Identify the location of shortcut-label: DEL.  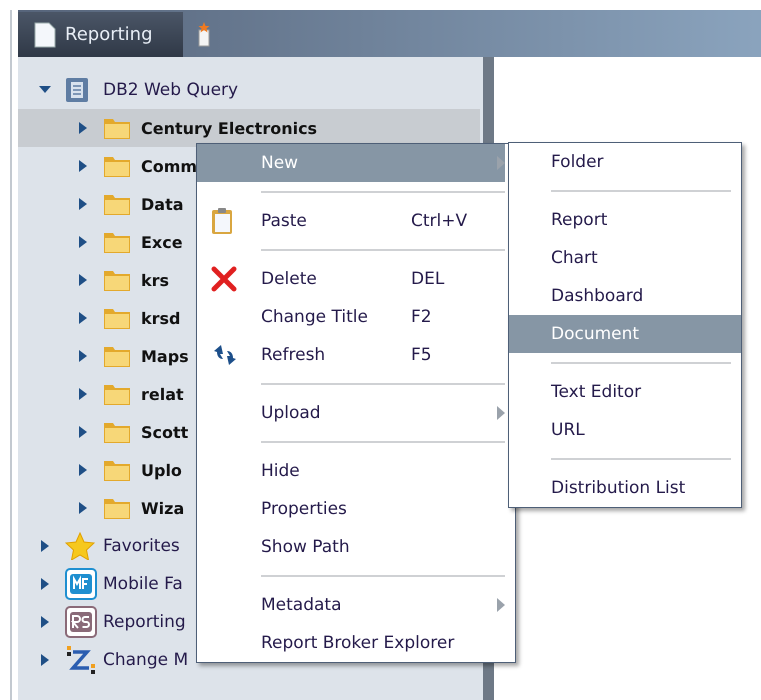
(427, 279).